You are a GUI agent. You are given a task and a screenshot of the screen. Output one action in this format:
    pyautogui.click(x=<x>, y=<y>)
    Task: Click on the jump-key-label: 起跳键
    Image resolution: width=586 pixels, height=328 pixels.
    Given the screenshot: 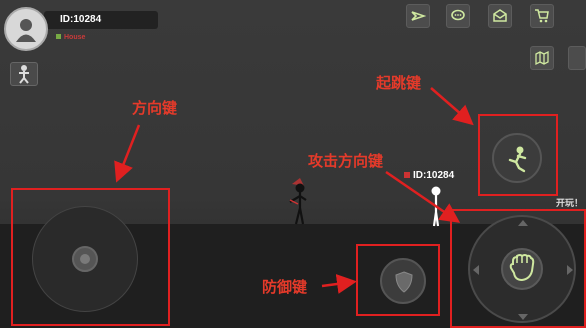 What is the action you would take?
    pyautogui.click(x=399, y=83)
    